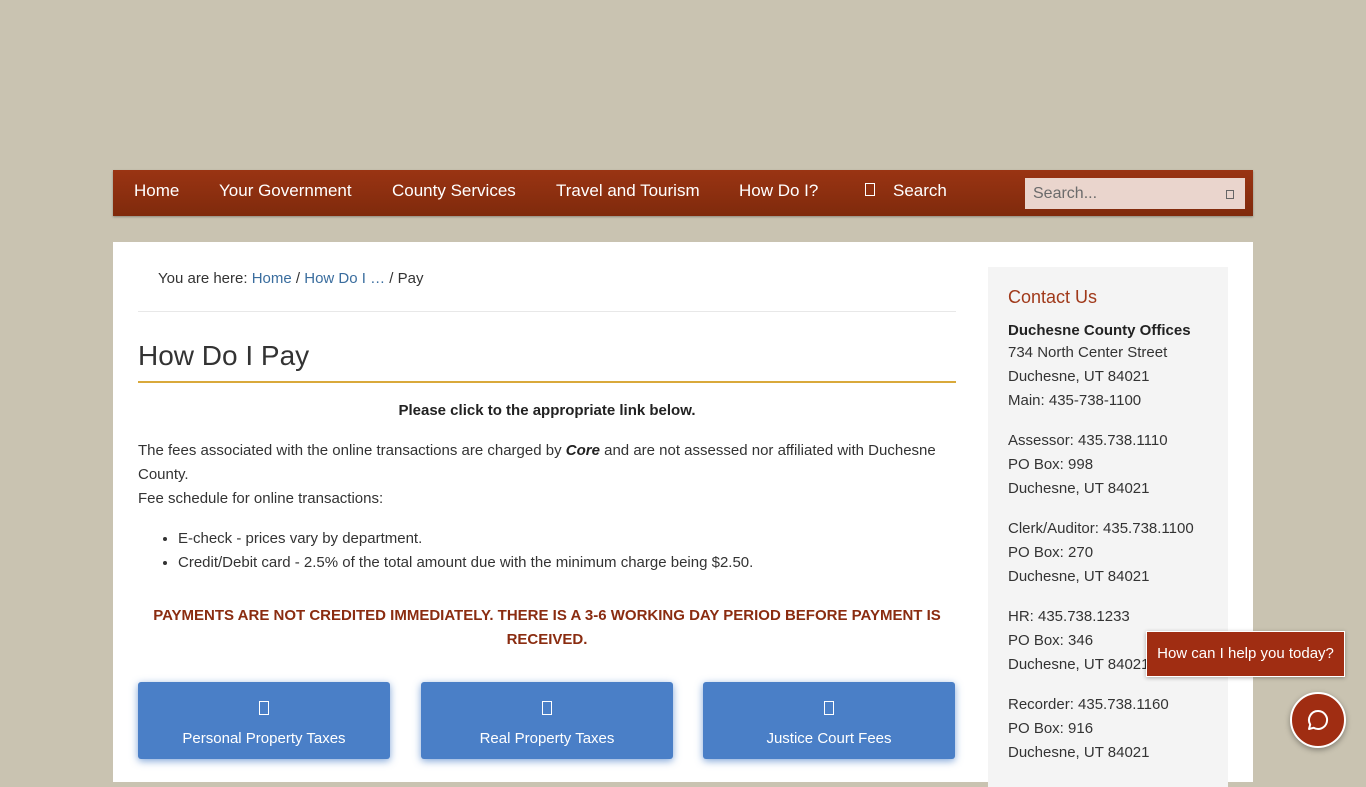  I want to click on nav-search-box, so click(1135, 193).